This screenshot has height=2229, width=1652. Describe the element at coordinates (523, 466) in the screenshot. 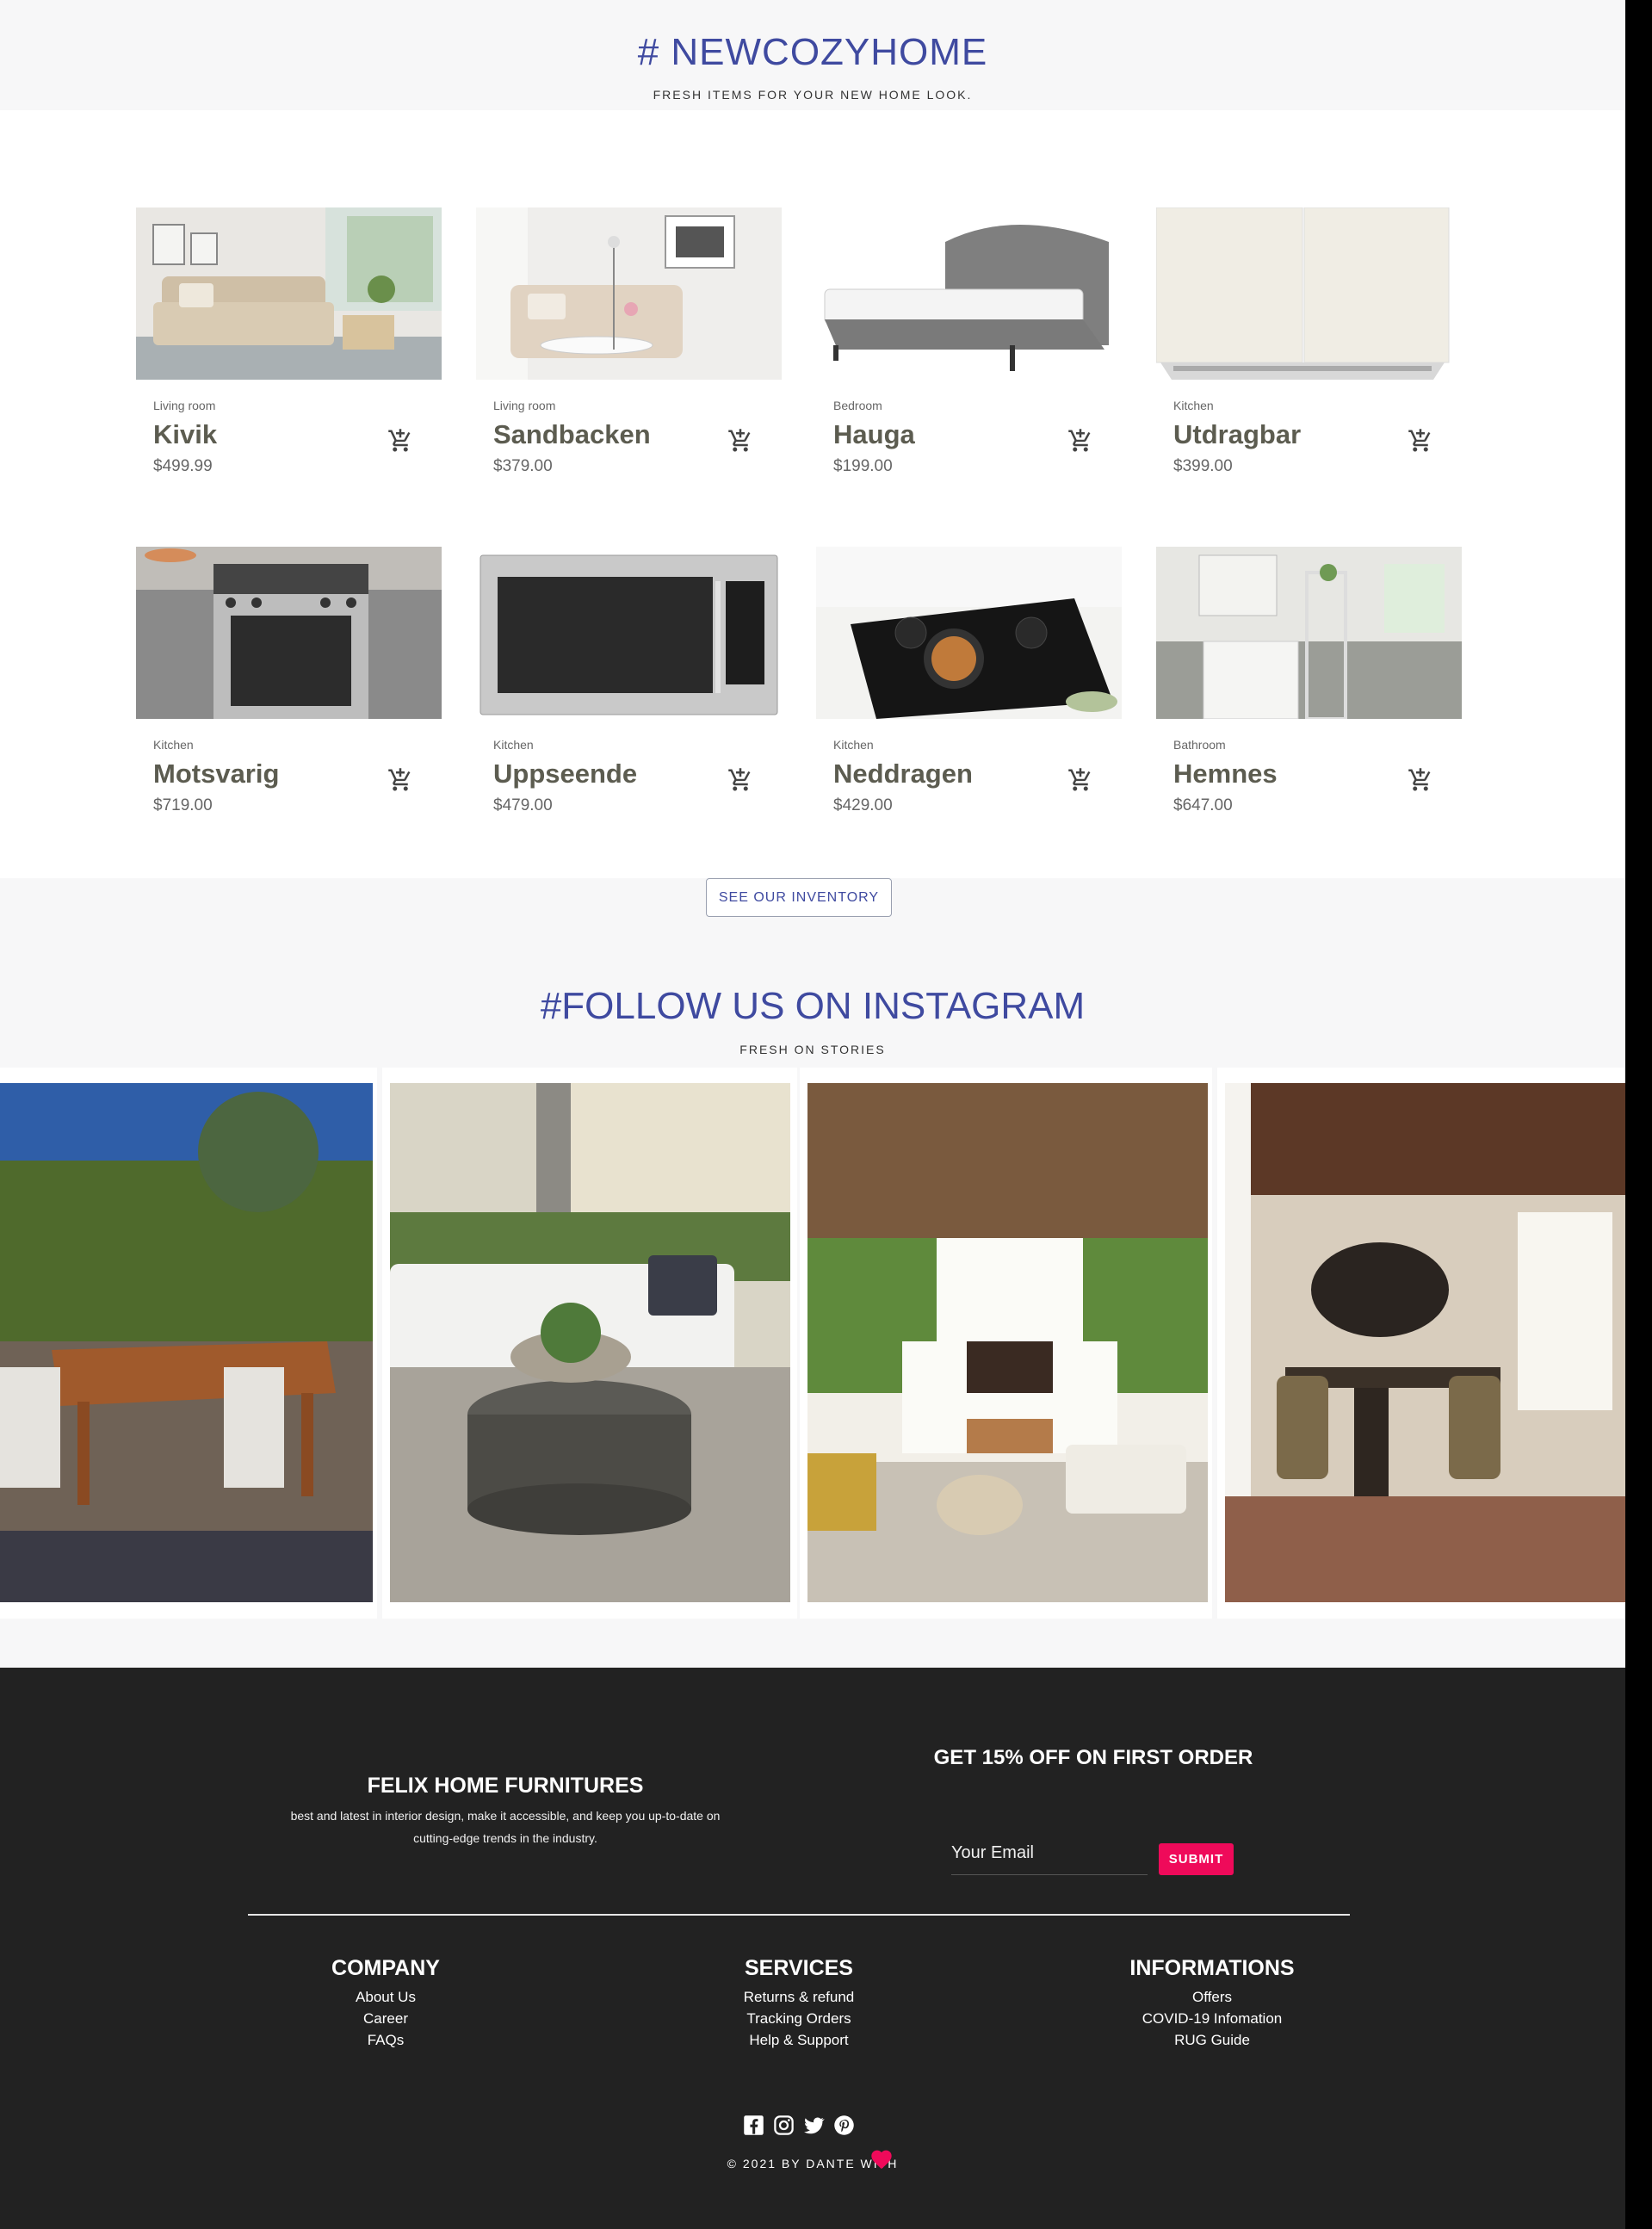

I see `product-price: $379.00` at that location.